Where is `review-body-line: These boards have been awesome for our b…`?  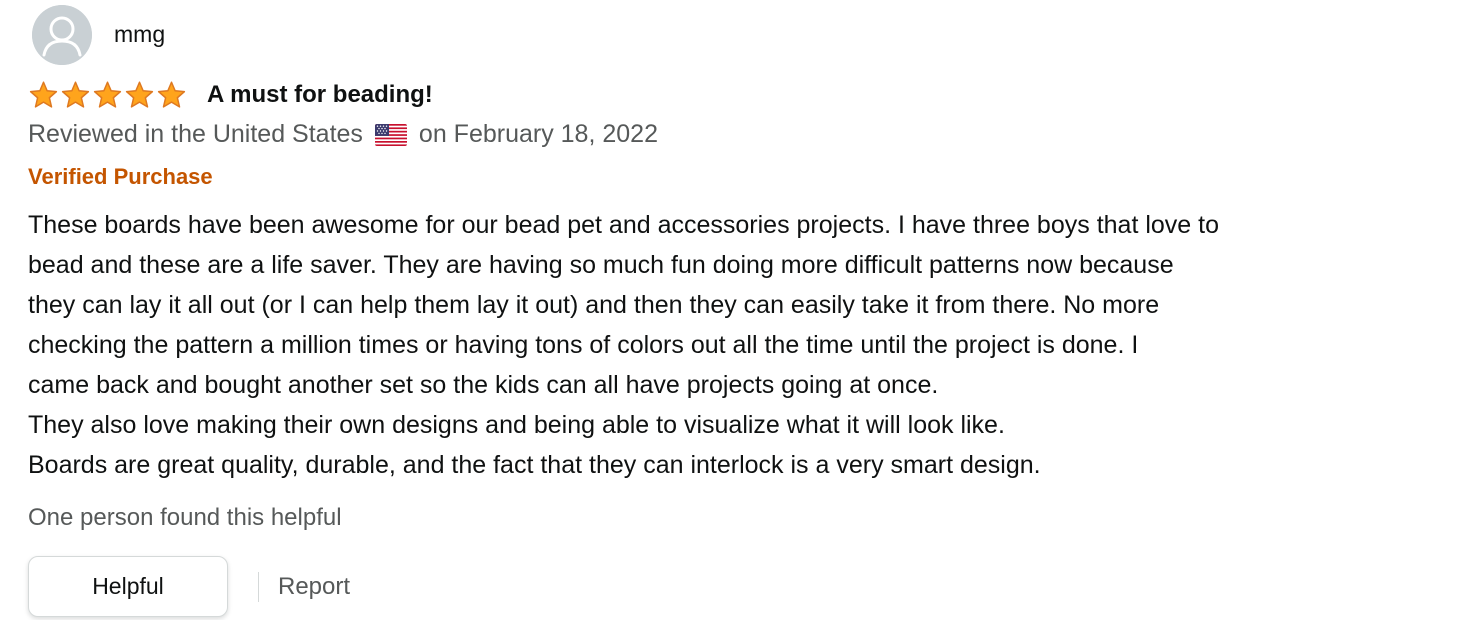 review-body-line: These boards have been awesome for our b… is located at coordinates (623, 225).